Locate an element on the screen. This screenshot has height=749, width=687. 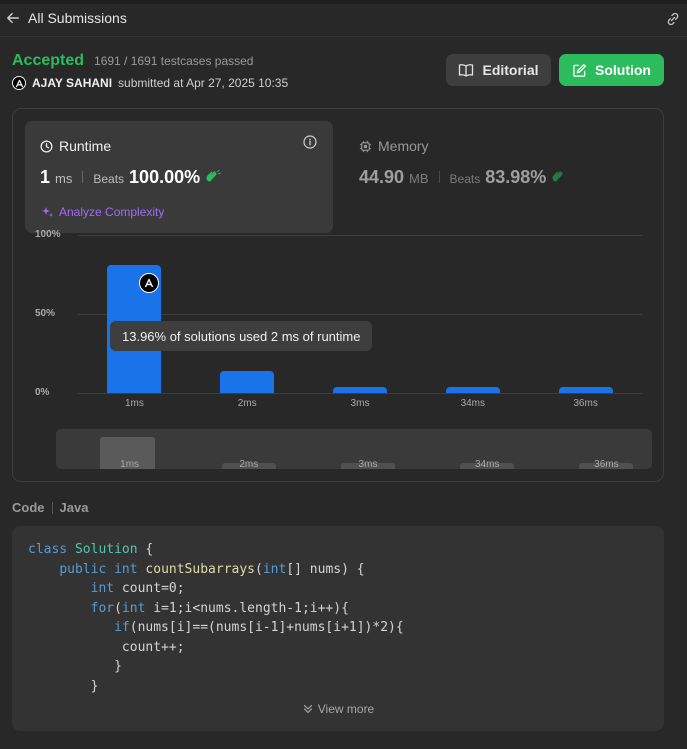
analyze-label: Analyze Complexity is located at coordinates (112, 212).